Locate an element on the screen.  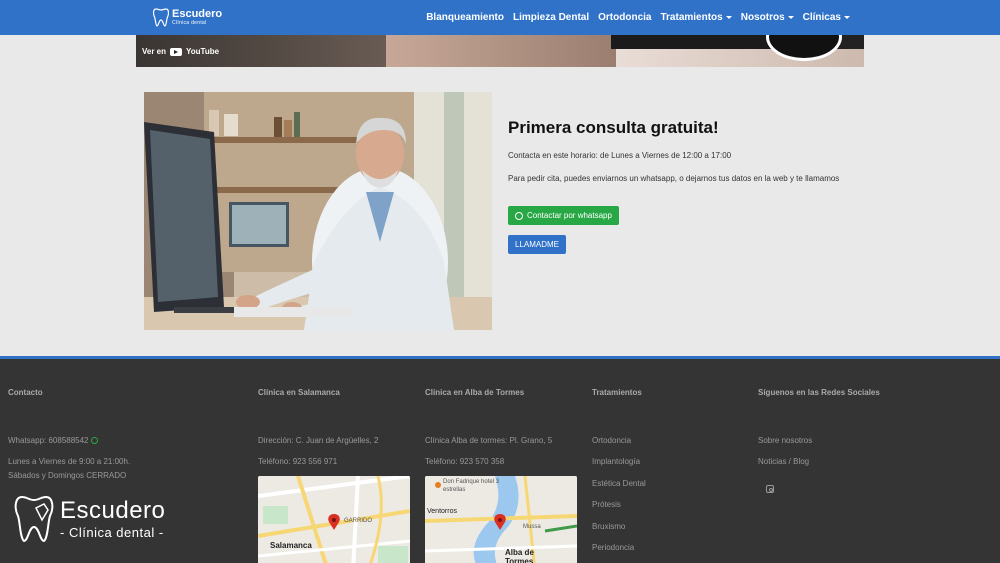
nav-blanqueamiento: Blanqueamiento is located at coordinates (465, 17).